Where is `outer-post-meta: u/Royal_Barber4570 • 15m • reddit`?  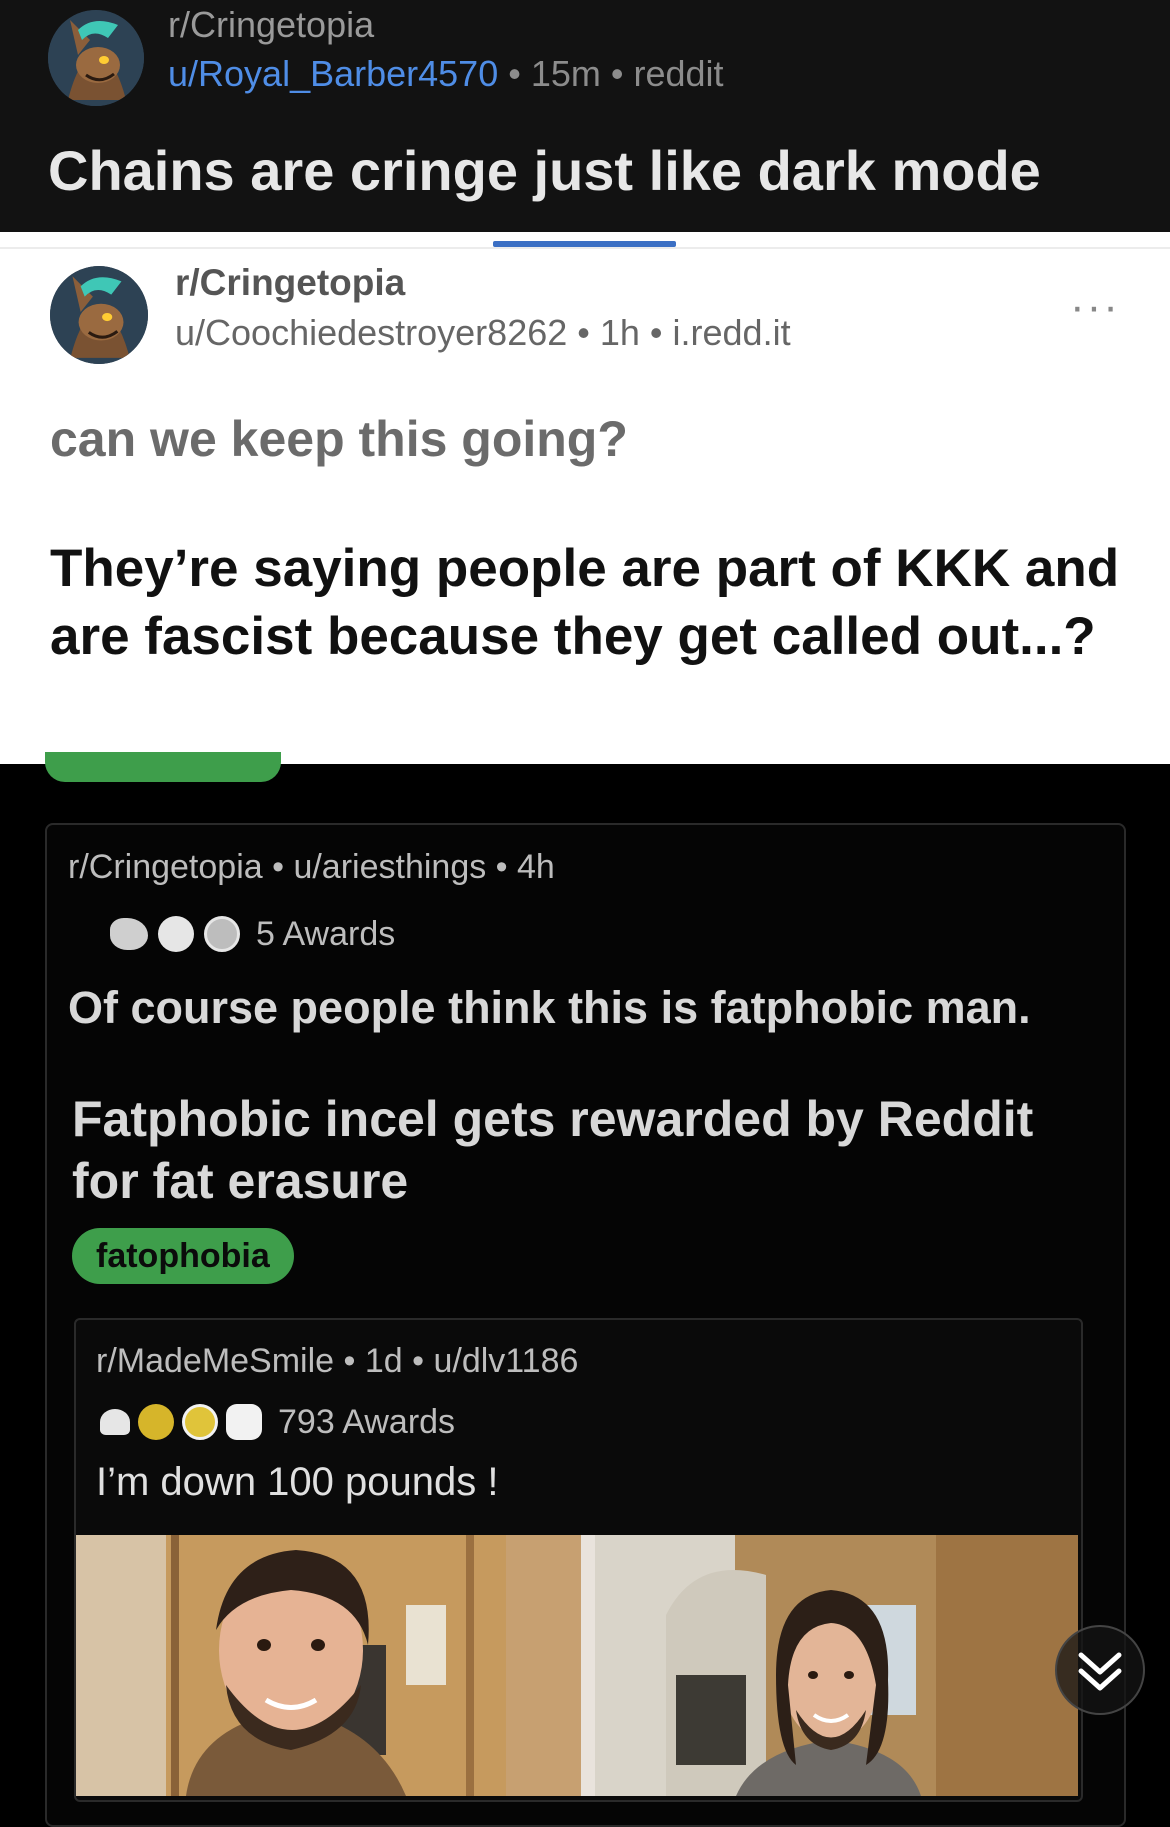
outer-post-meta: u/Royal_Barber4570 • 15m • reddit is located at coordinates (446, 74).